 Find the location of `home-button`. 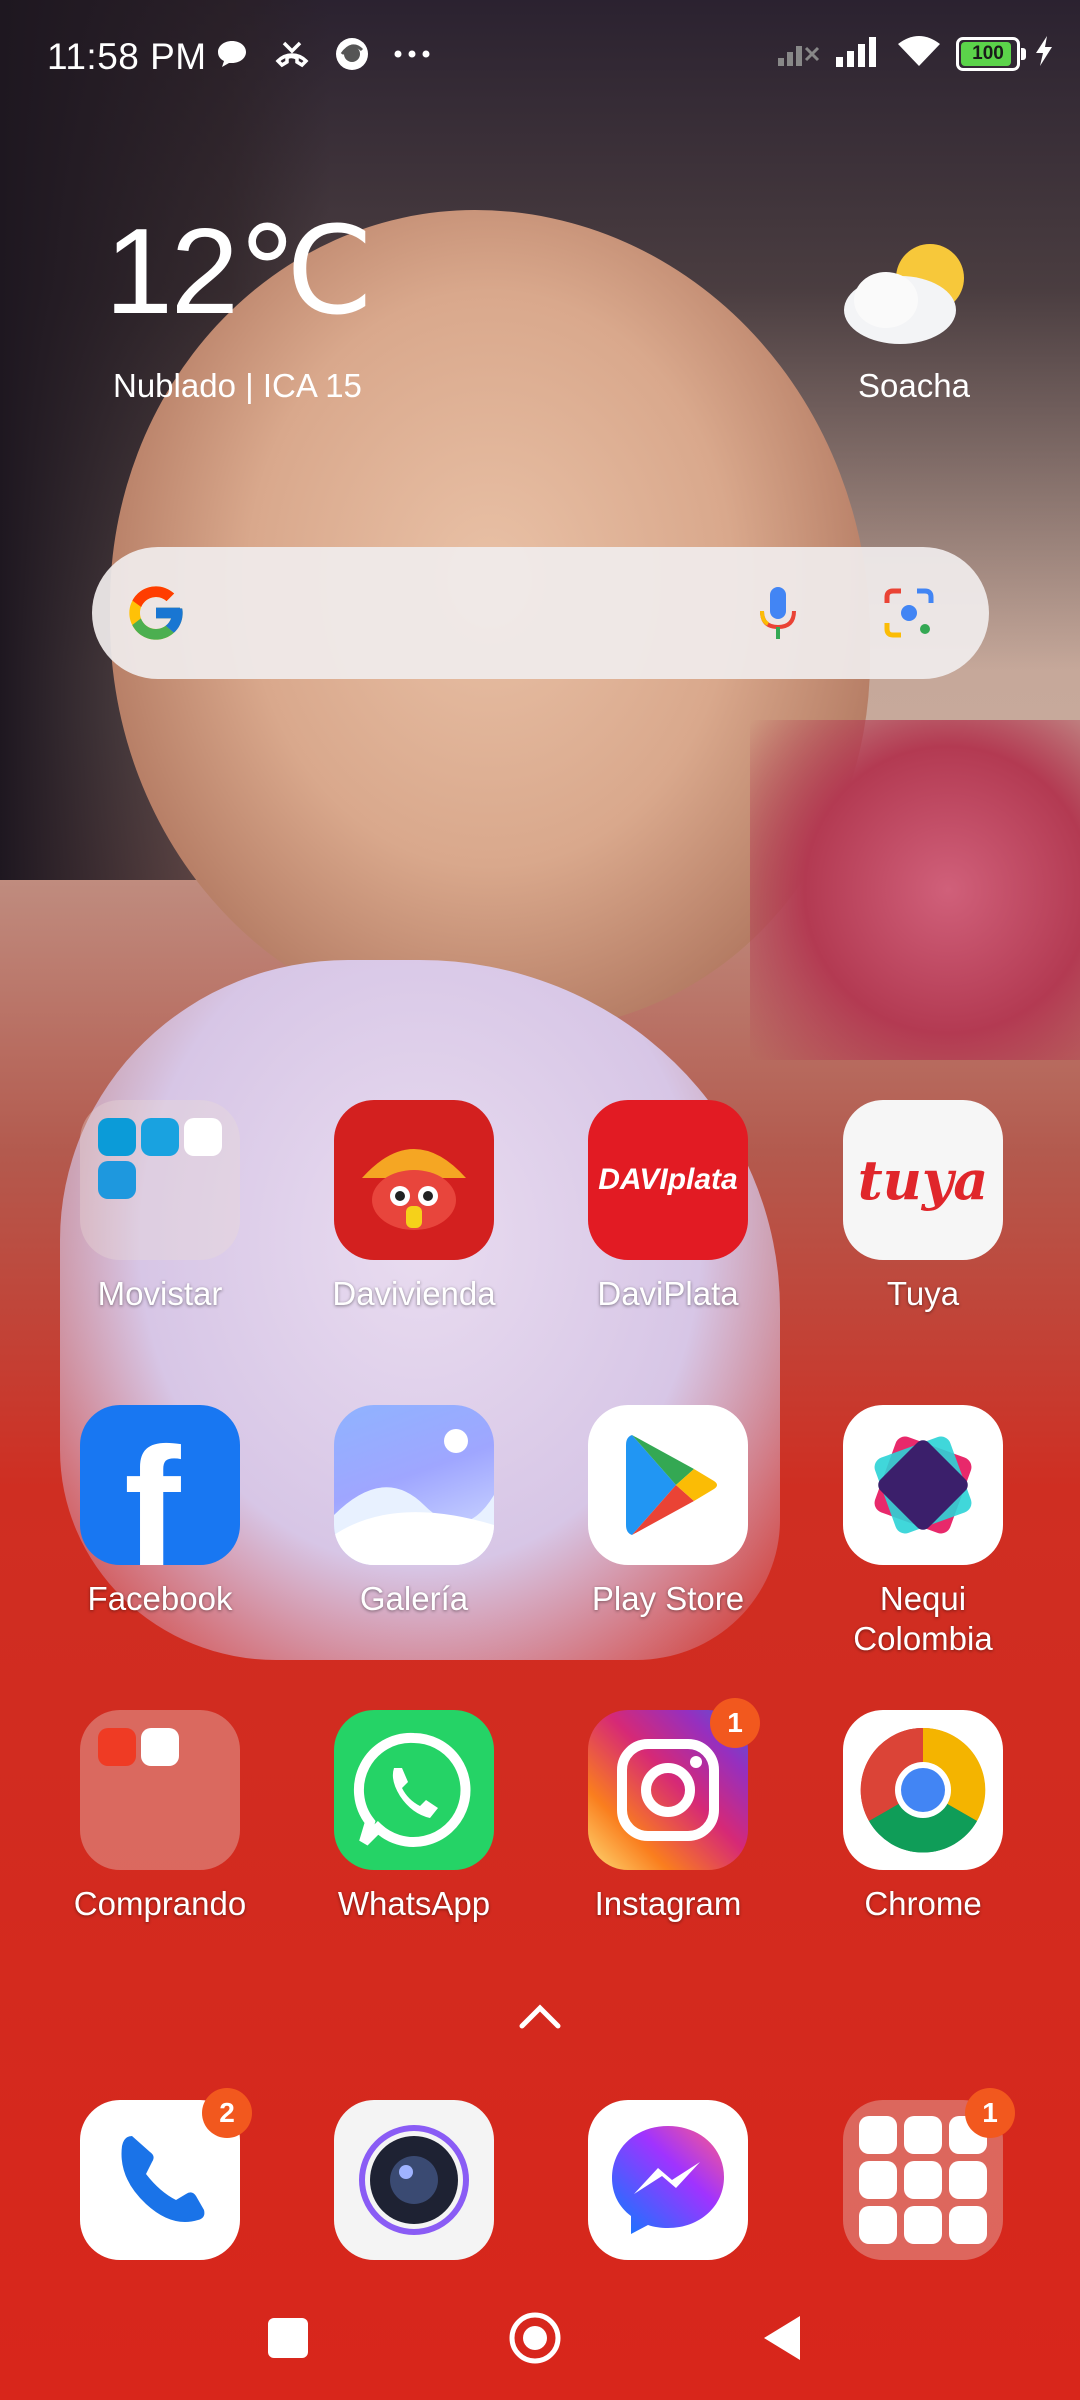

home-button is located at coordinates (535, 2338).